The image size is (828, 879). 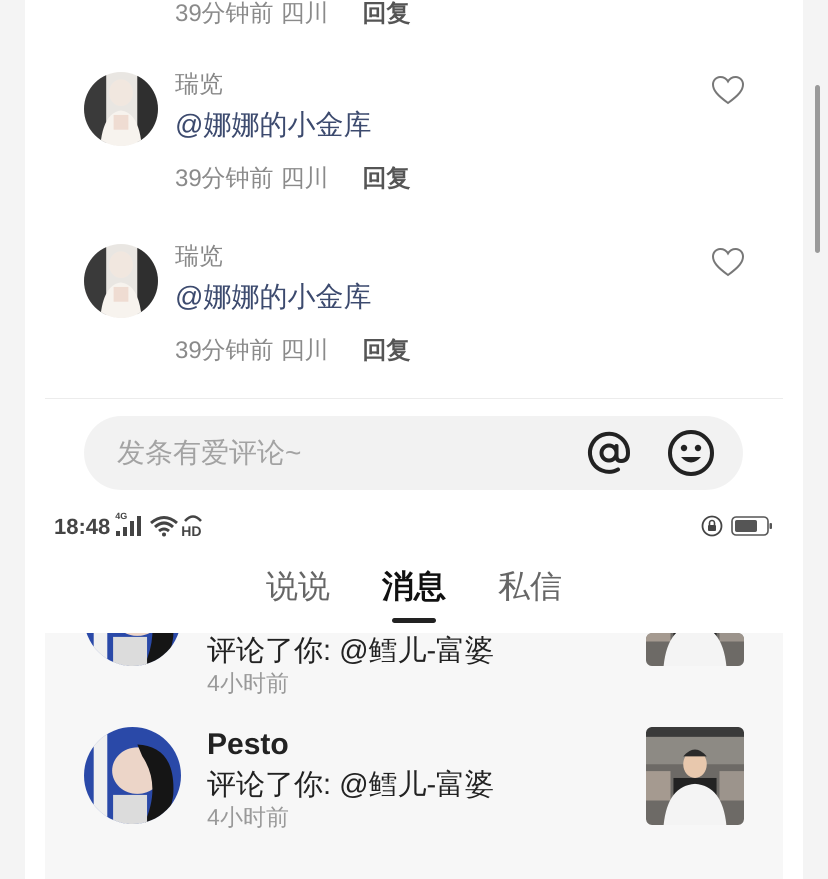 I want to click on status-time: 18:48, so click(x=82, y=526).